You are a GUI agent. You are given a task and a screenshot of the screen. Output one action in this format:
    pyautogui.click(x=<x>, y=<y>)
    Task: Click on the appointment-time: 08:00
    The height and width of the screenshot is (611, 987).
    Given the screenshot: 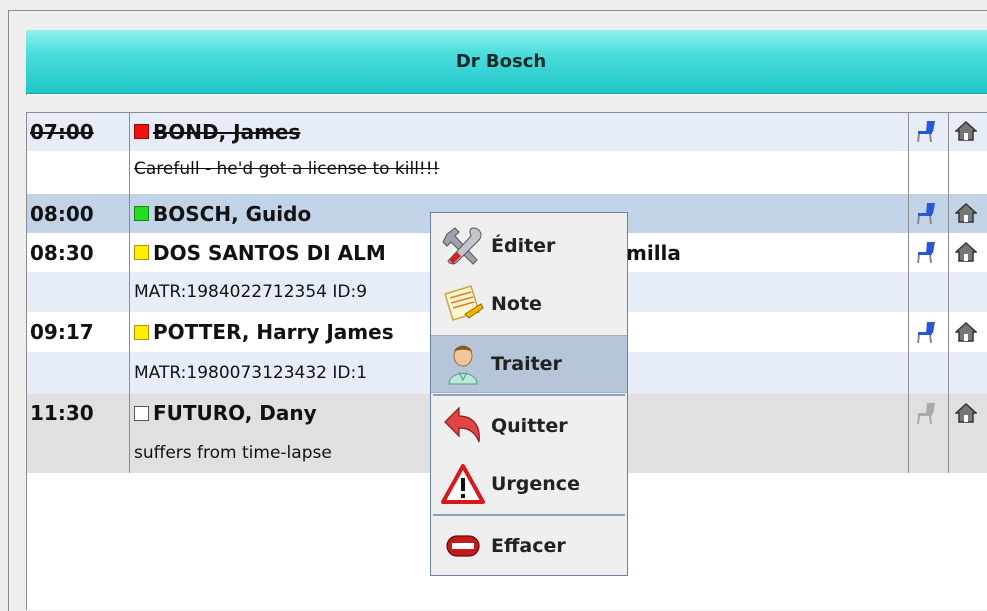 What is the action you would take?
    pyautogui.click(x=62, y=213)
    